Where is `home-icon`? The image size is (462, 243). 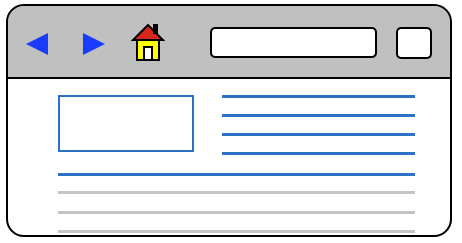 home-icon is located at coordinates (148, 43).